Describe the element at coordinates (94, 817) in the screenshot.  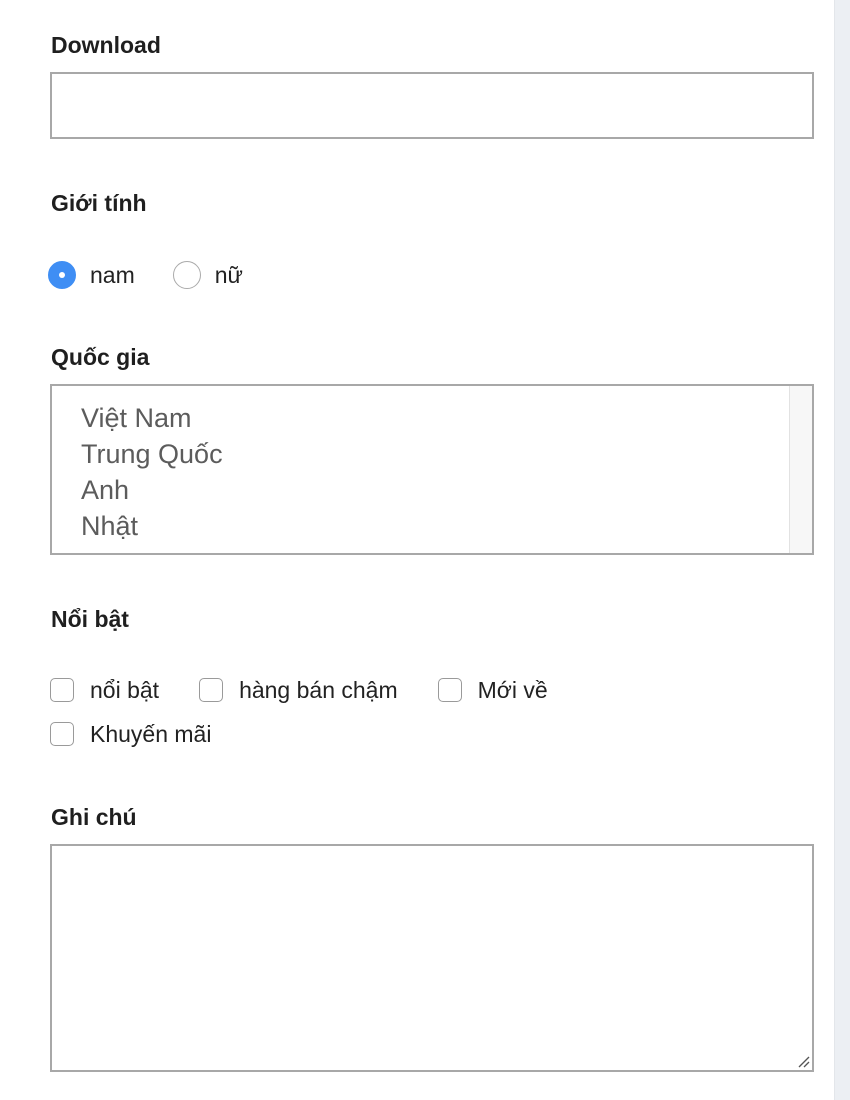
I see `notes-label: Ghi chú` at that location.